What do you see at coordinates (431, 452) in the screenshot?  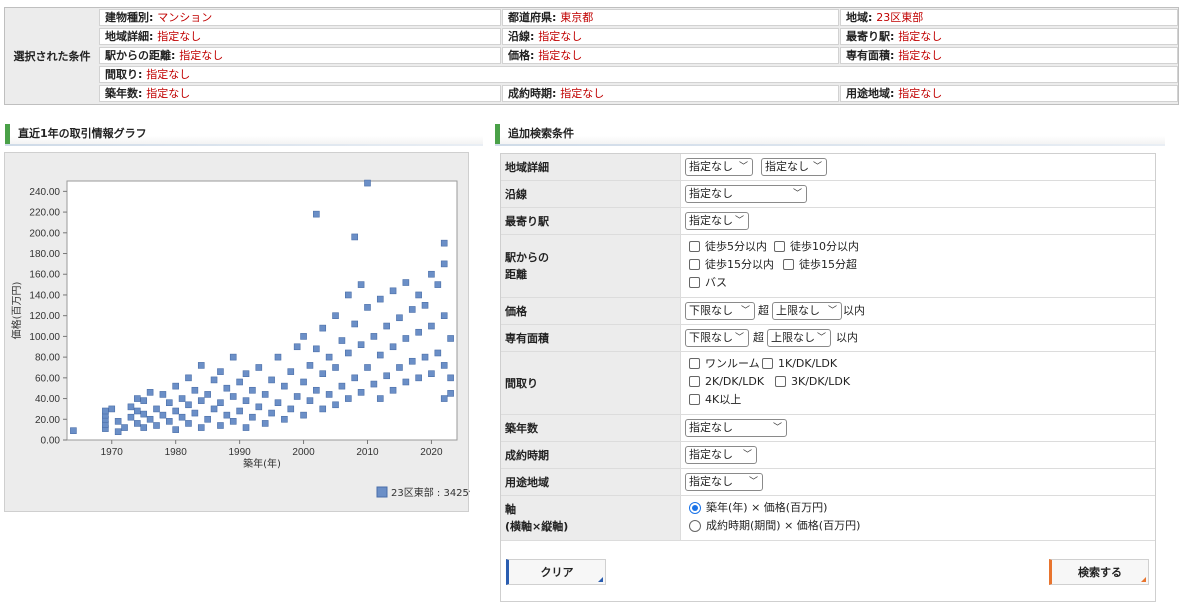 I see `x-tick-label: 2020` at bounding box center [431, 452].